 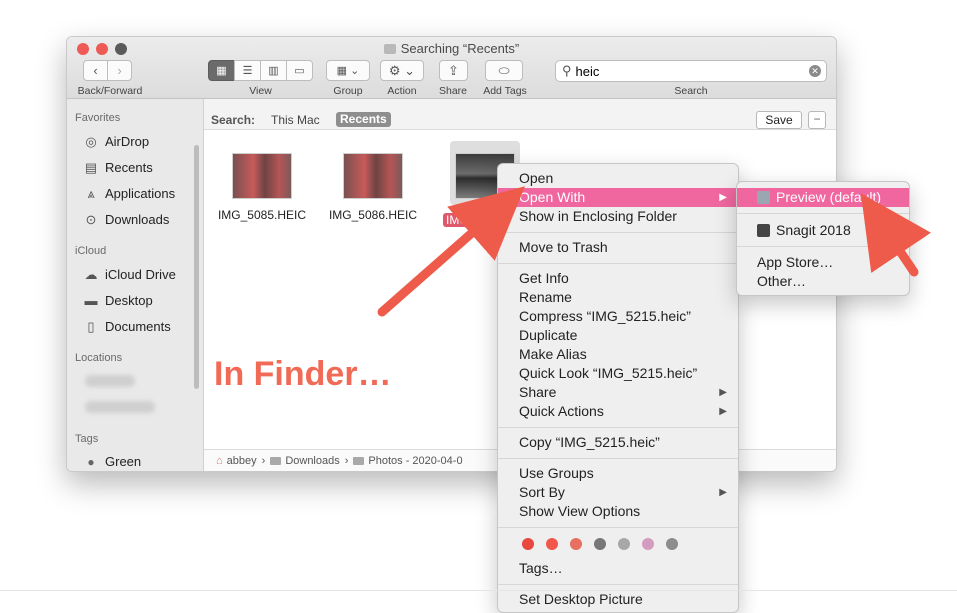 I want to click on view-icon-button: ▦, so click(x=221, y=70).